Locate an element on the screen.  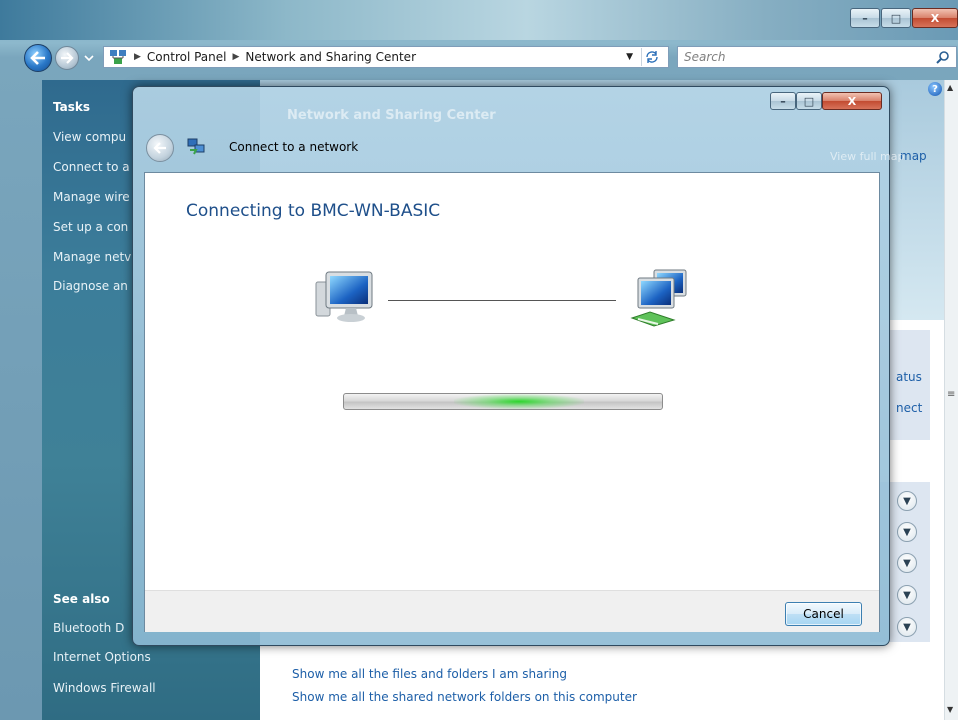
cancel-button: Cancel is located at coordinates (823, 614).